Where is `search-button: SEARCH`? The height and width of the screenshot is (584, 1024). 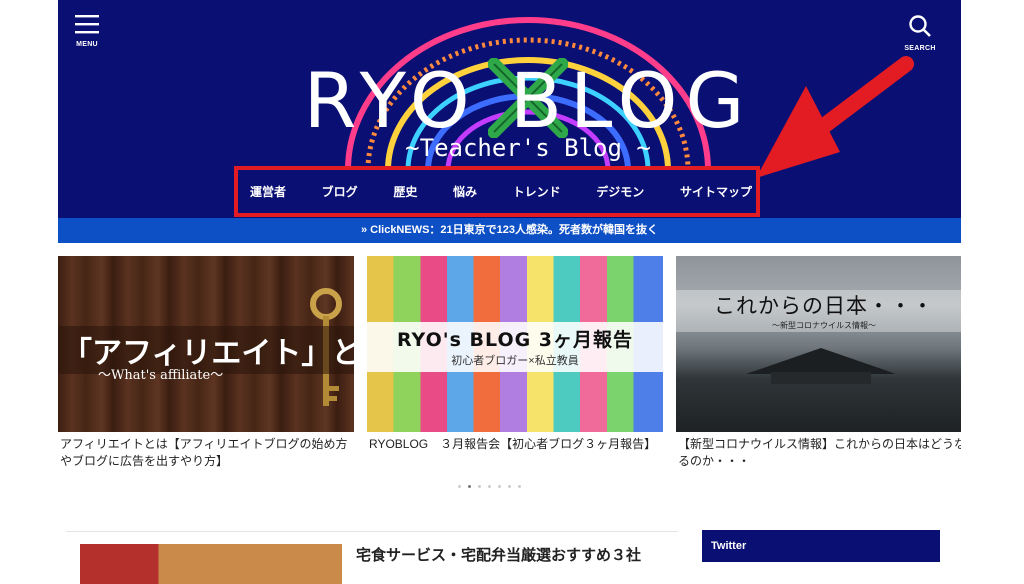
search-button: SEARCH is located at coordinates (920, 33).